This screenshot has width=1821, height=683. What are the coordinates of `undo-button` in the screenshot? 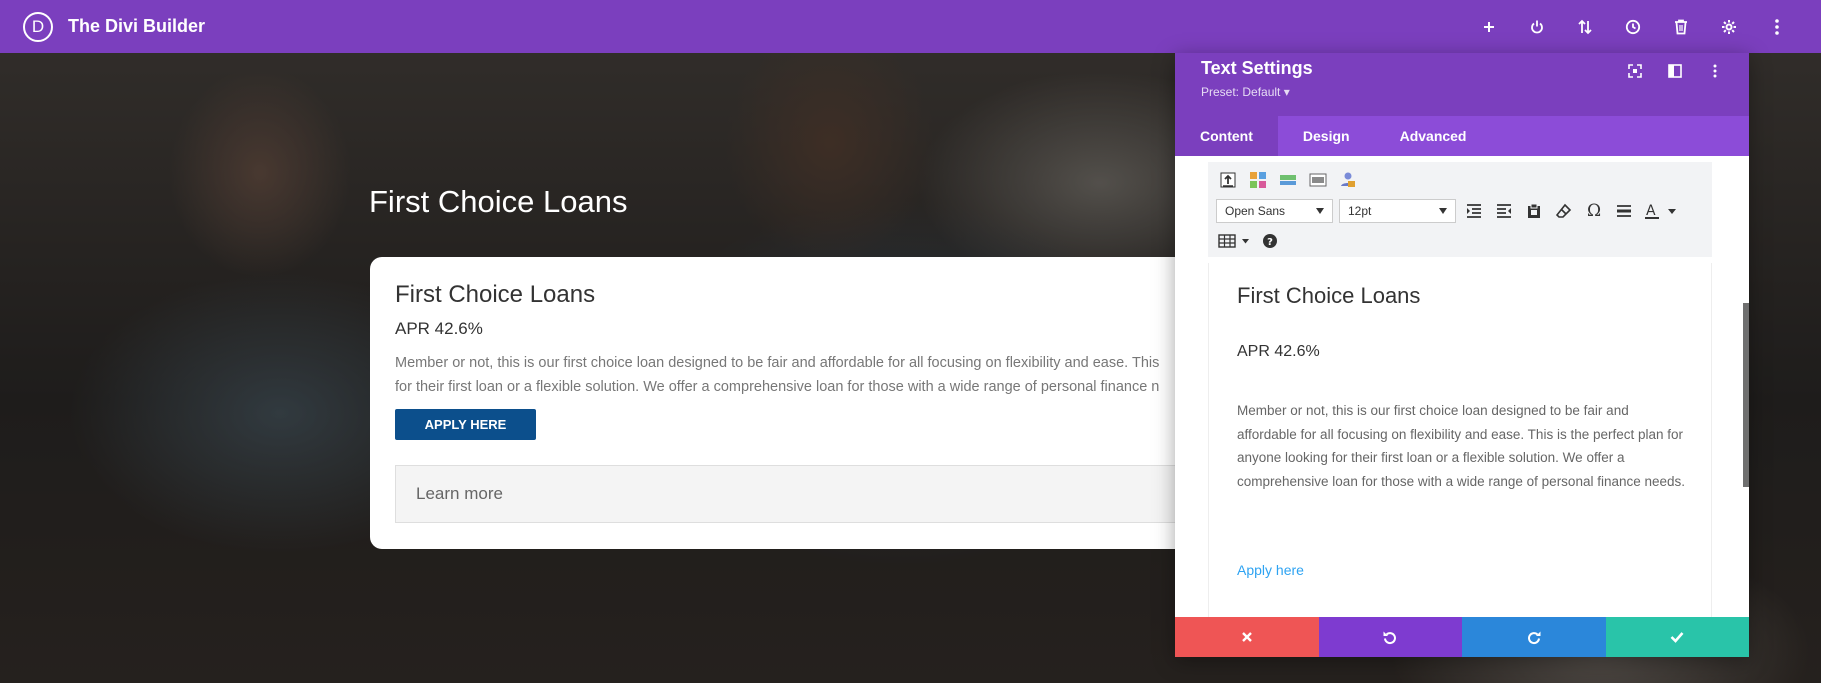 It's located at (1390, 637).